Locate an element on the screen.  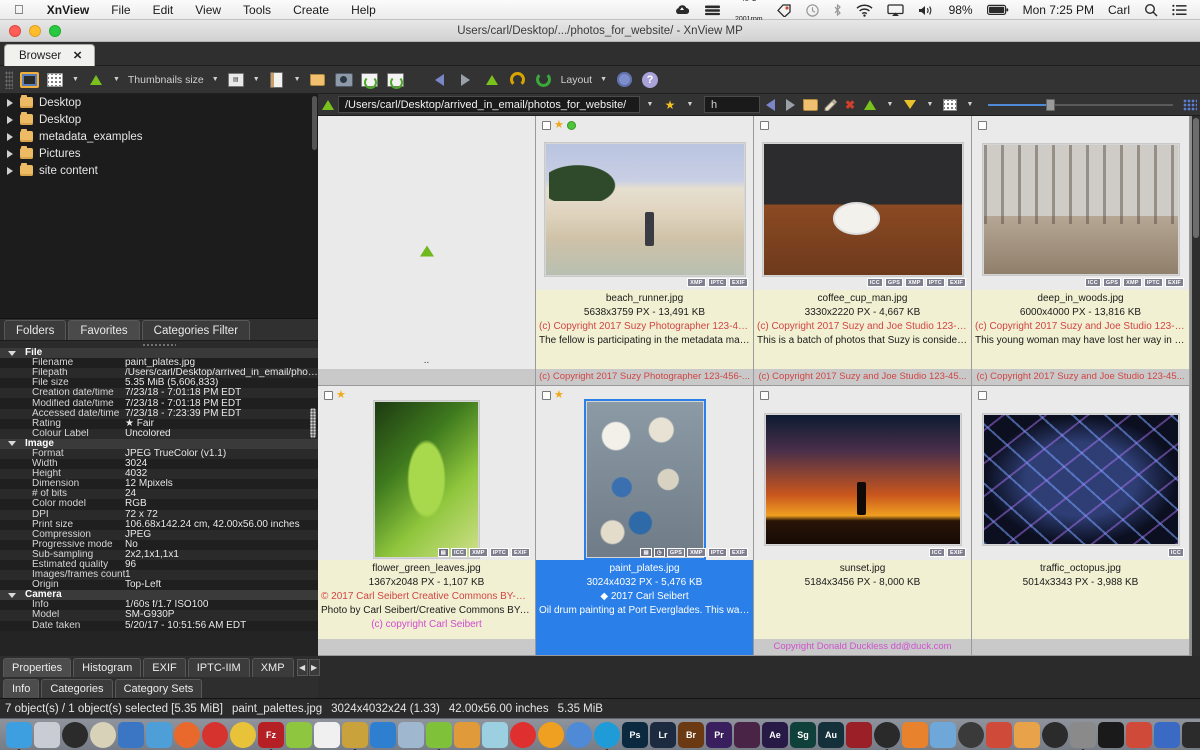
properties-scrollbar is located at coordinates (313, 502).